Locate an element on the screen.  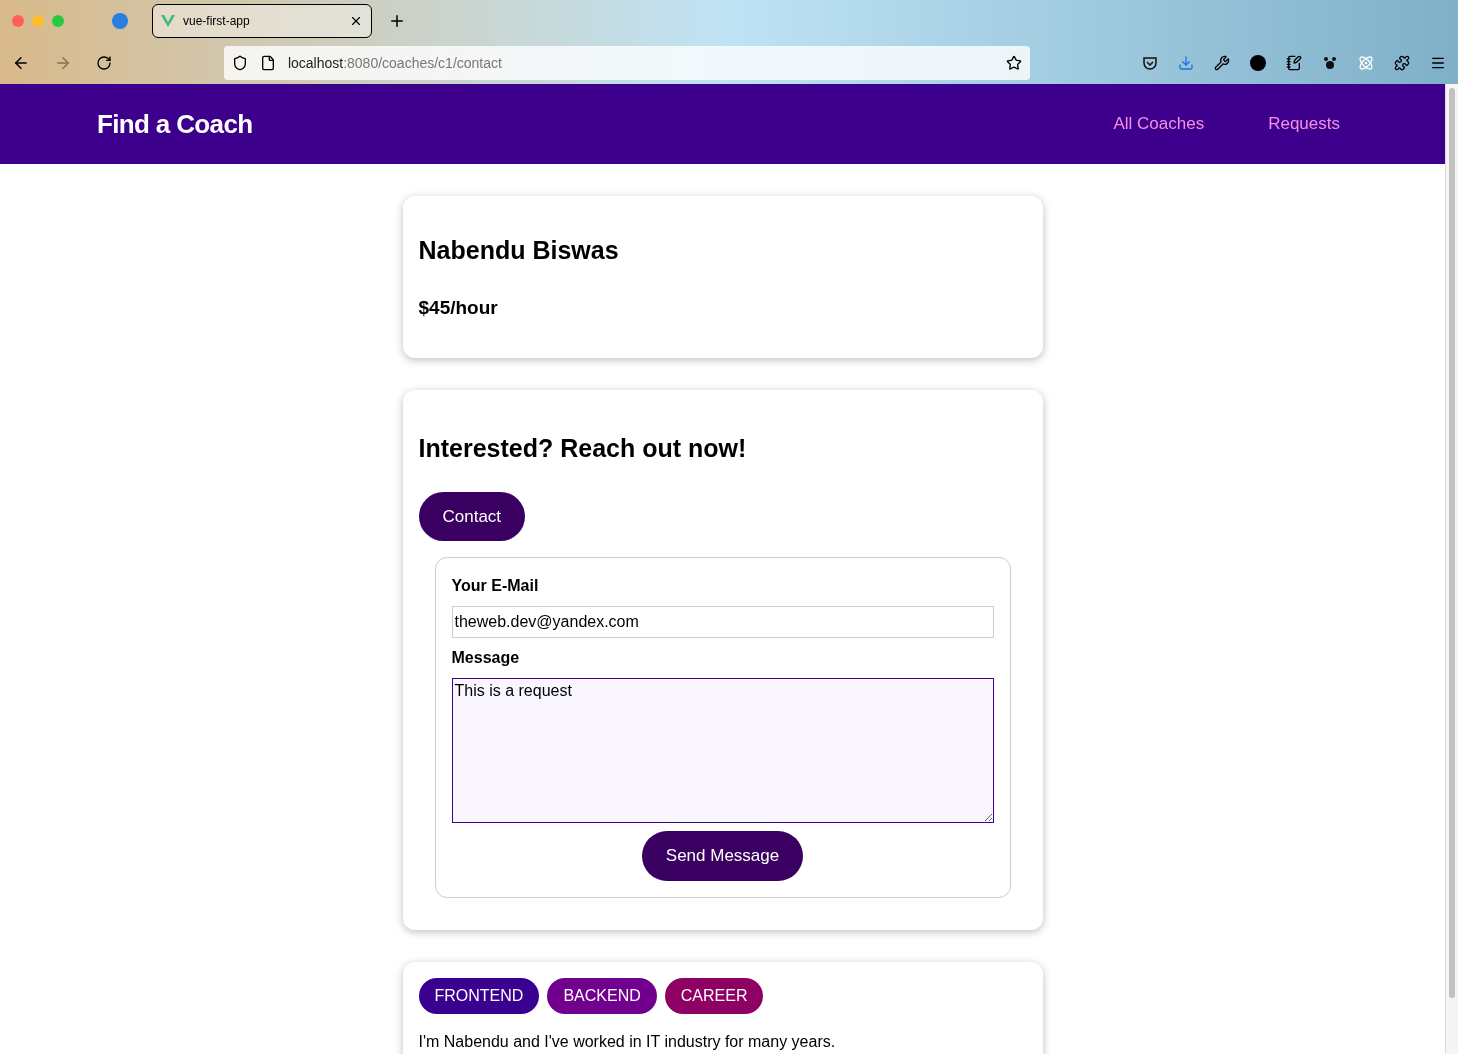
tab-title: vue-first-app is located at coordinates (217, 21).